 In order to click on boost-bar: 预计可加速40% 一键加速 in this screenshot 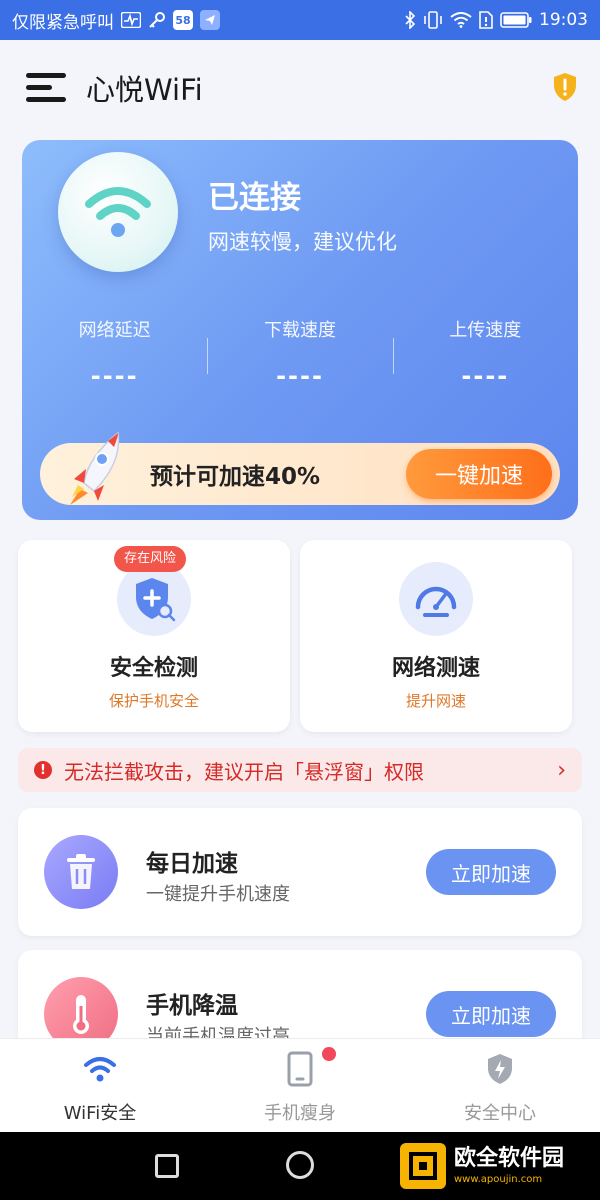, I will do `click(300, 468)`.